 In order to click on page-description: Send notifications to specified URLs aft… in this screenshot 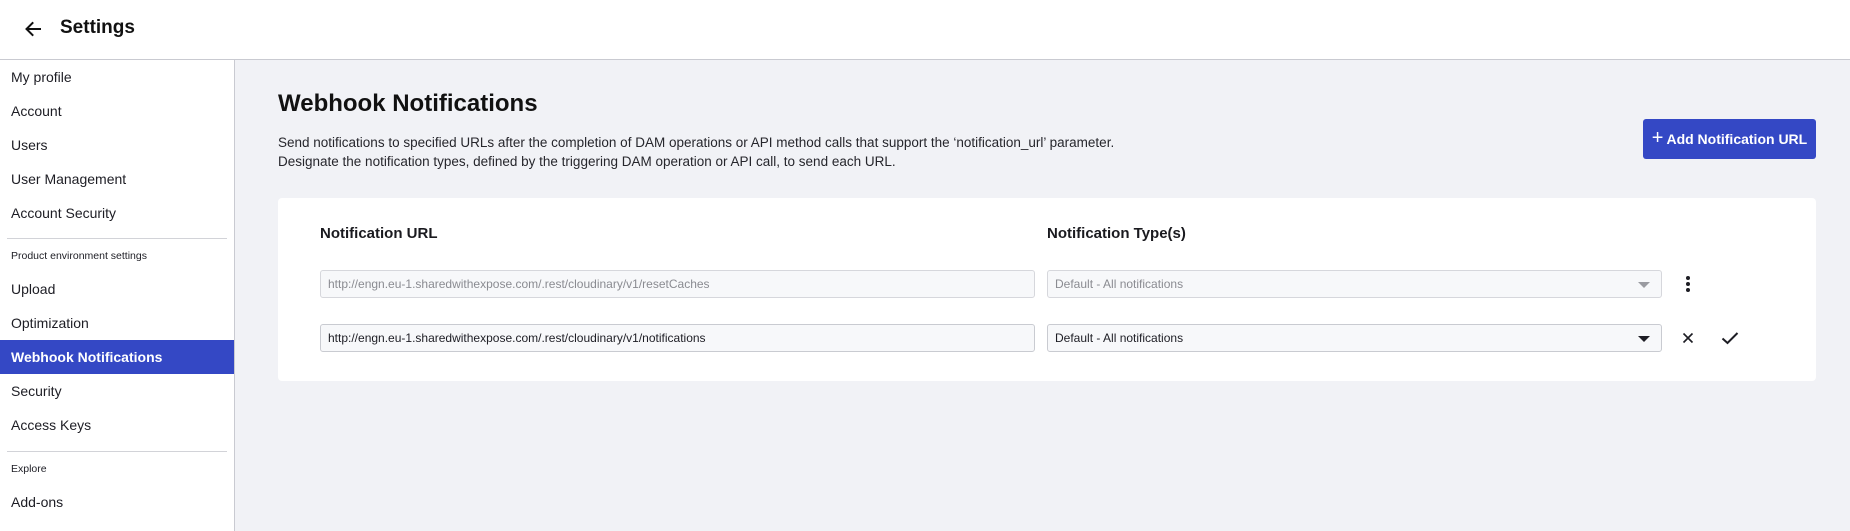, I will do `click(696, 152)`.